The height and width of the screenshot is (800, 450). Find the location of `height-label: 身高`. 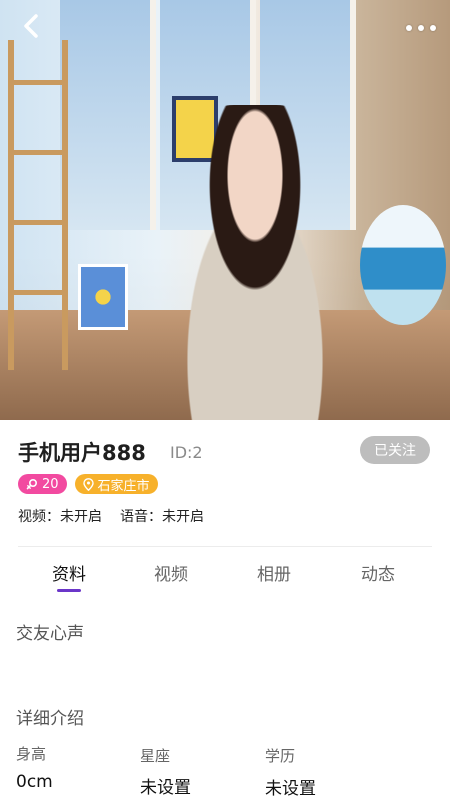

height-label: 身高 is located at coordinates (31, 754).